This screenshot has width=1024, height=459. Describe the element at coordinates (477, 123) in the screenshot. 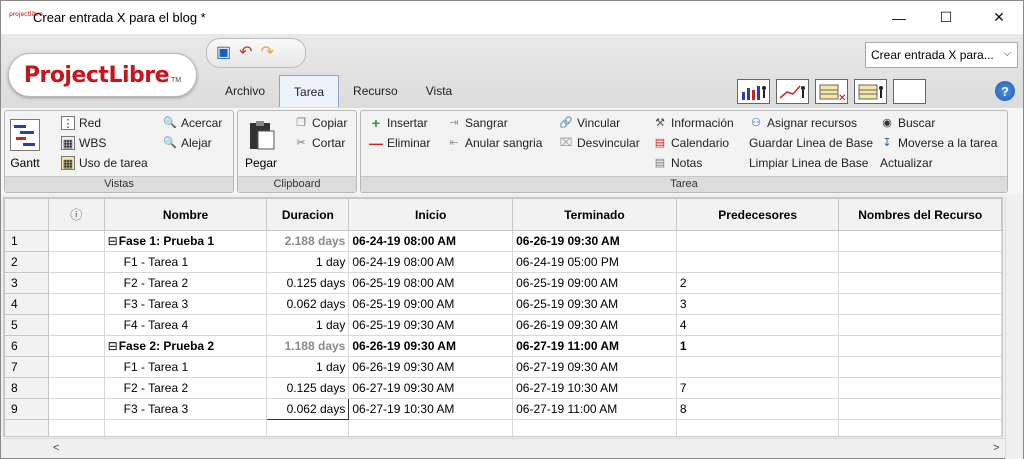

I see `indent-button: ⇥ Sangrar` at that location.